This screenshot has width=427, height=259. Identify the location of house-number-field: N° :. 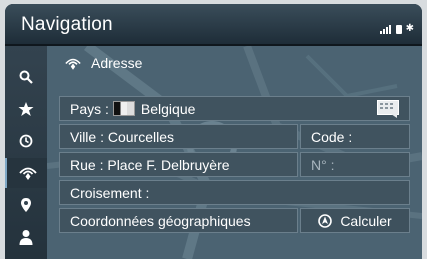
(355, 164).